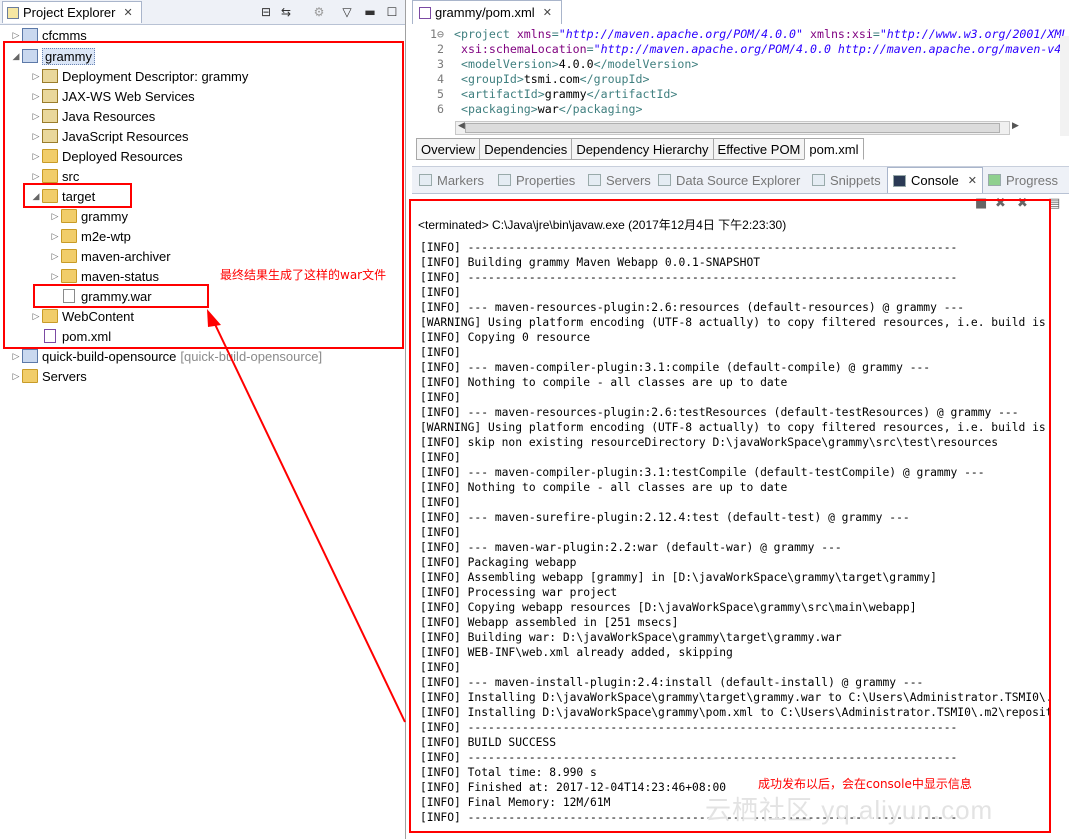  I want to click on annotation-arrow, so click(306, 516).